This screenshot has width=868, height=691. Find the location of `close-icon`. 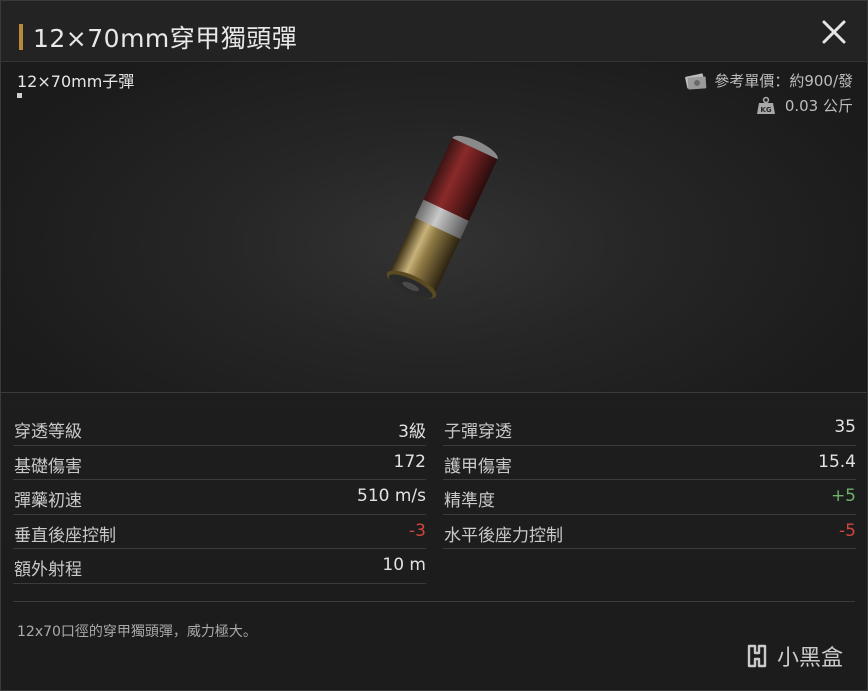

close-icon is located at coordinates (834, 32).